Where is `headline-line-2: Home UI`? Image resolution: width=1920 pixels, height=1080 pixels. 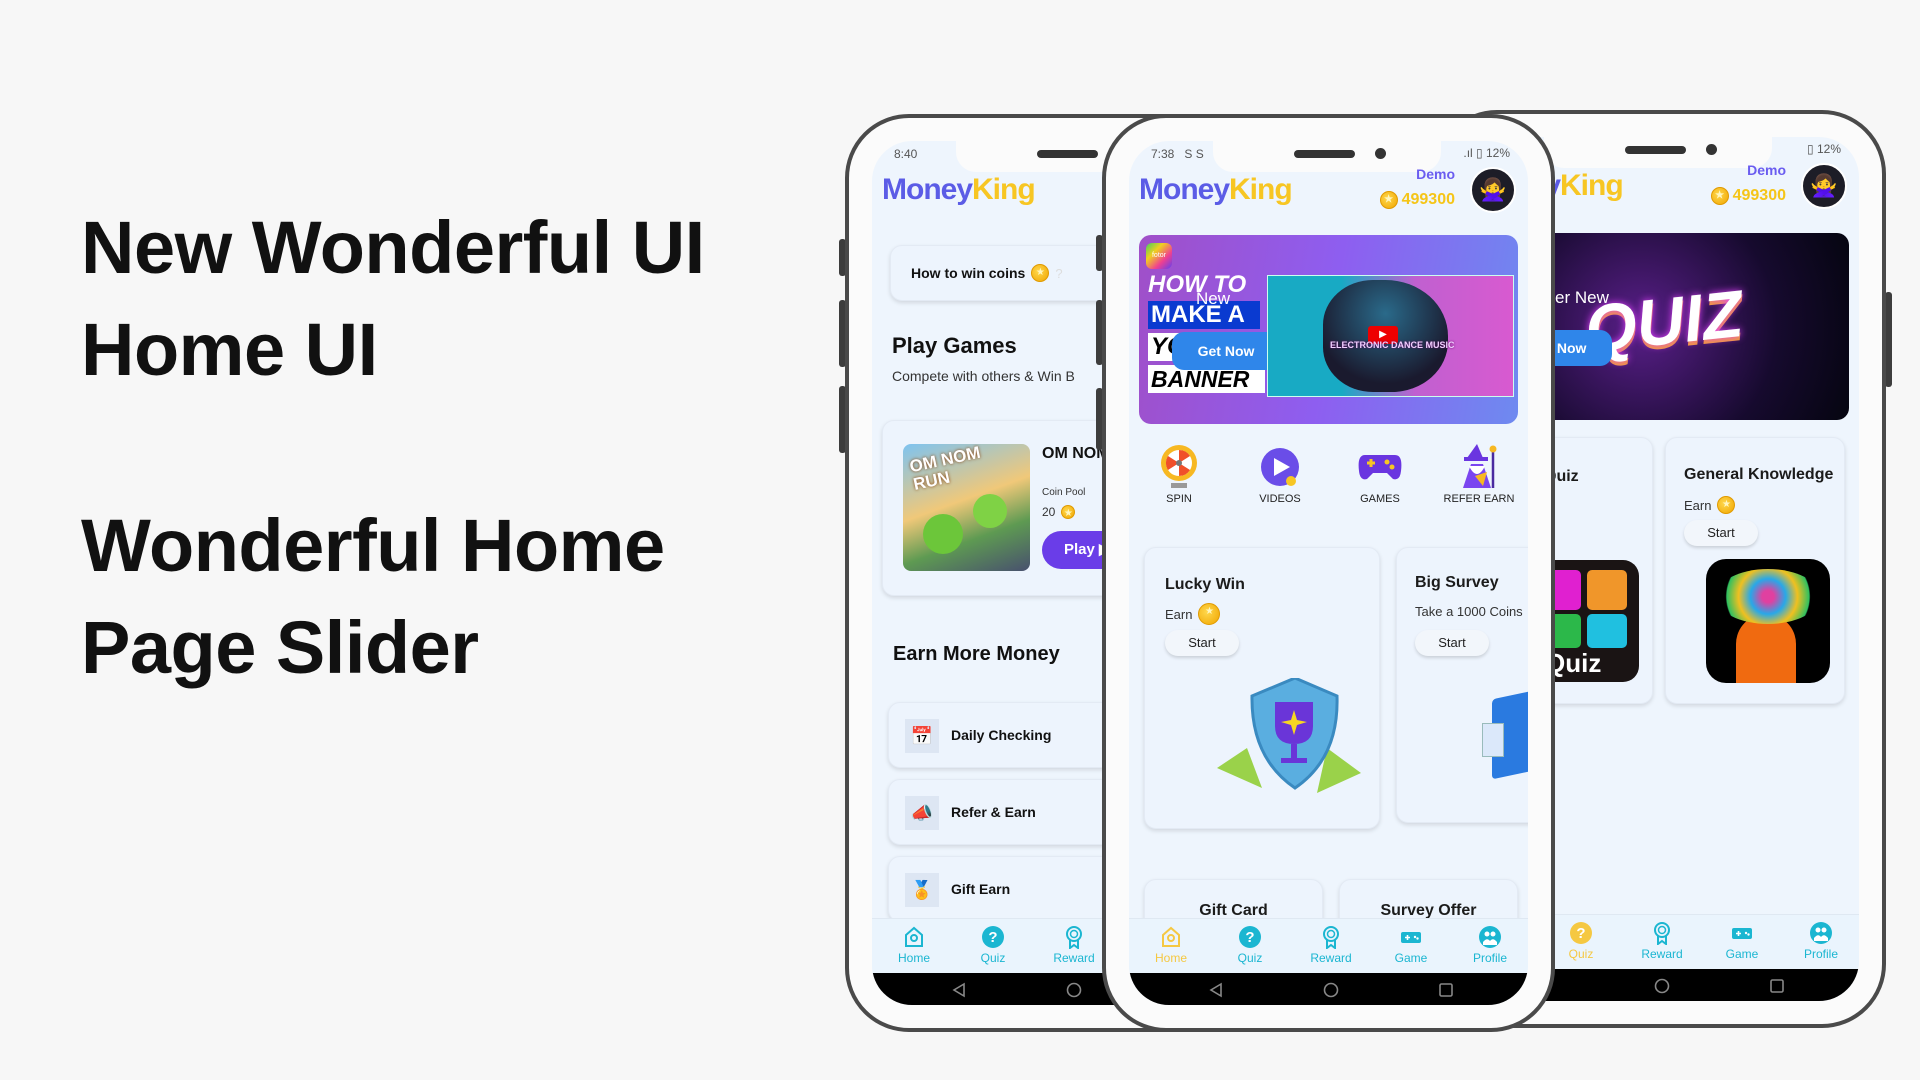
headline-line-2: Home UI is located at coordinates (229, 349).